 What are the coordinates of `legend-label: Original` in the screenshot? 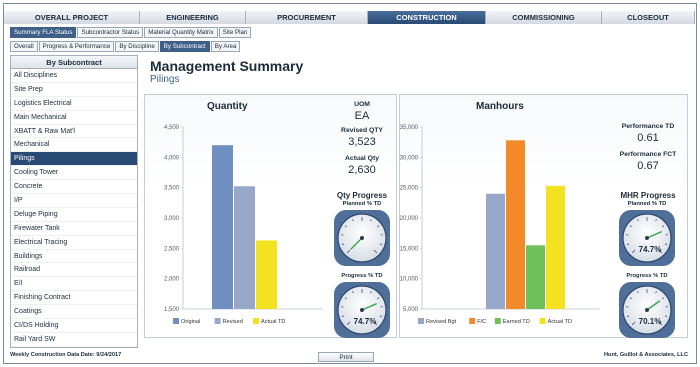 It's located at (190, 322).